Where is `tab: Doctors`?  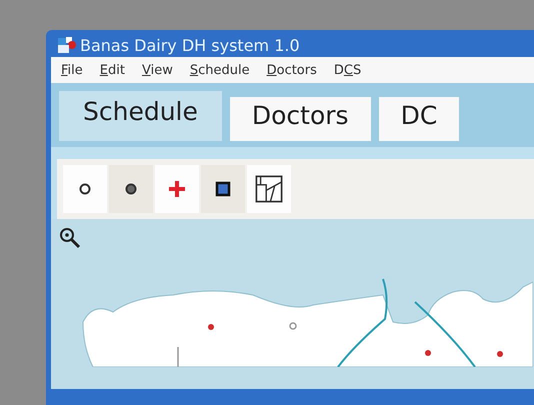
tab: Doctors is located at coordinates (300, 119).